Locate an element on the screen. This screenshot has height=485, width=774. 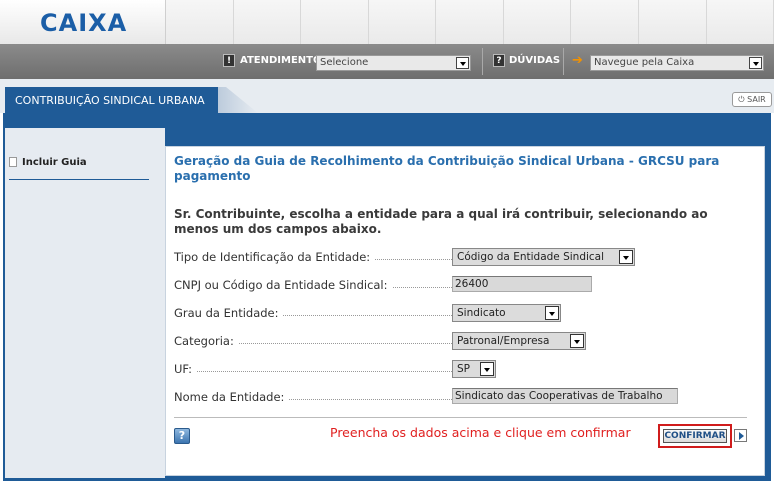
arrow-right-icon: ➔ is located at coordinates (577, 60).